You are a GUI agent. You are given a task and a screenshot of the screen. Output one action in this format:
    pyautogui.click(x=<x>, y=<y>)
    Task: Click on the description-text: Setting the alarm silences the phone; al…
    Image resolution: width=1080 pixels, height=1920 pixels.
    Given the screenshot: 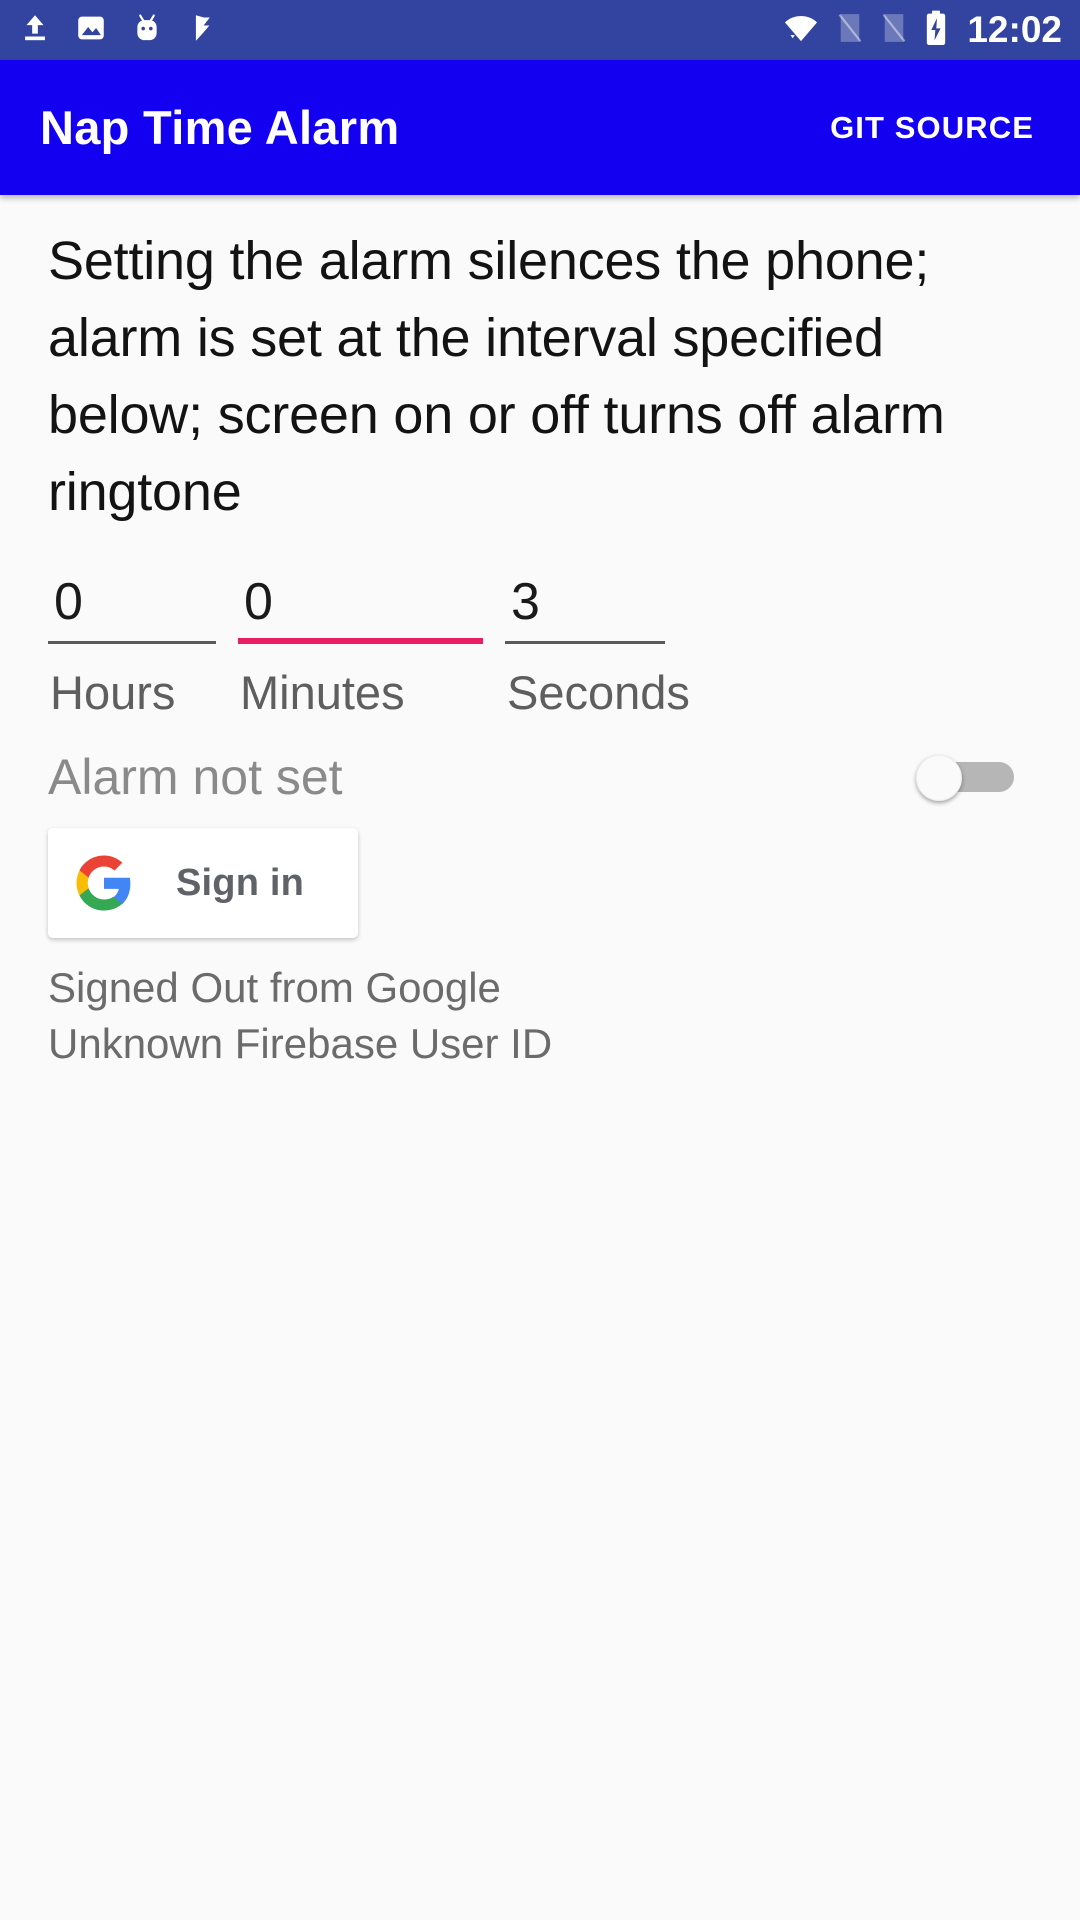 What is the action you would take?
    pyautogui.click(x=496, y=376)
    